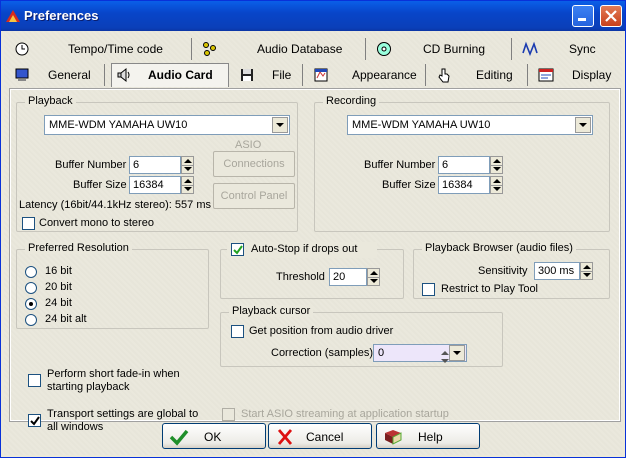  Describe the element at coordinates (325, 437) in the screenshot. I see `cancel-label: Cancel` at that location.